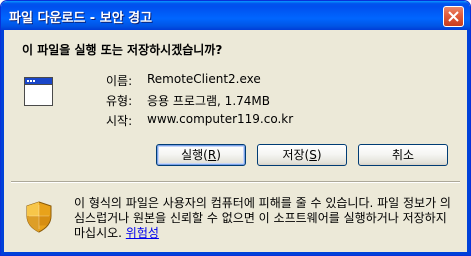 The image size is (471, 256). Describe the element at coordinates (119, 101) in the screenshot. I see `file-type-label: 유형:` at that location.